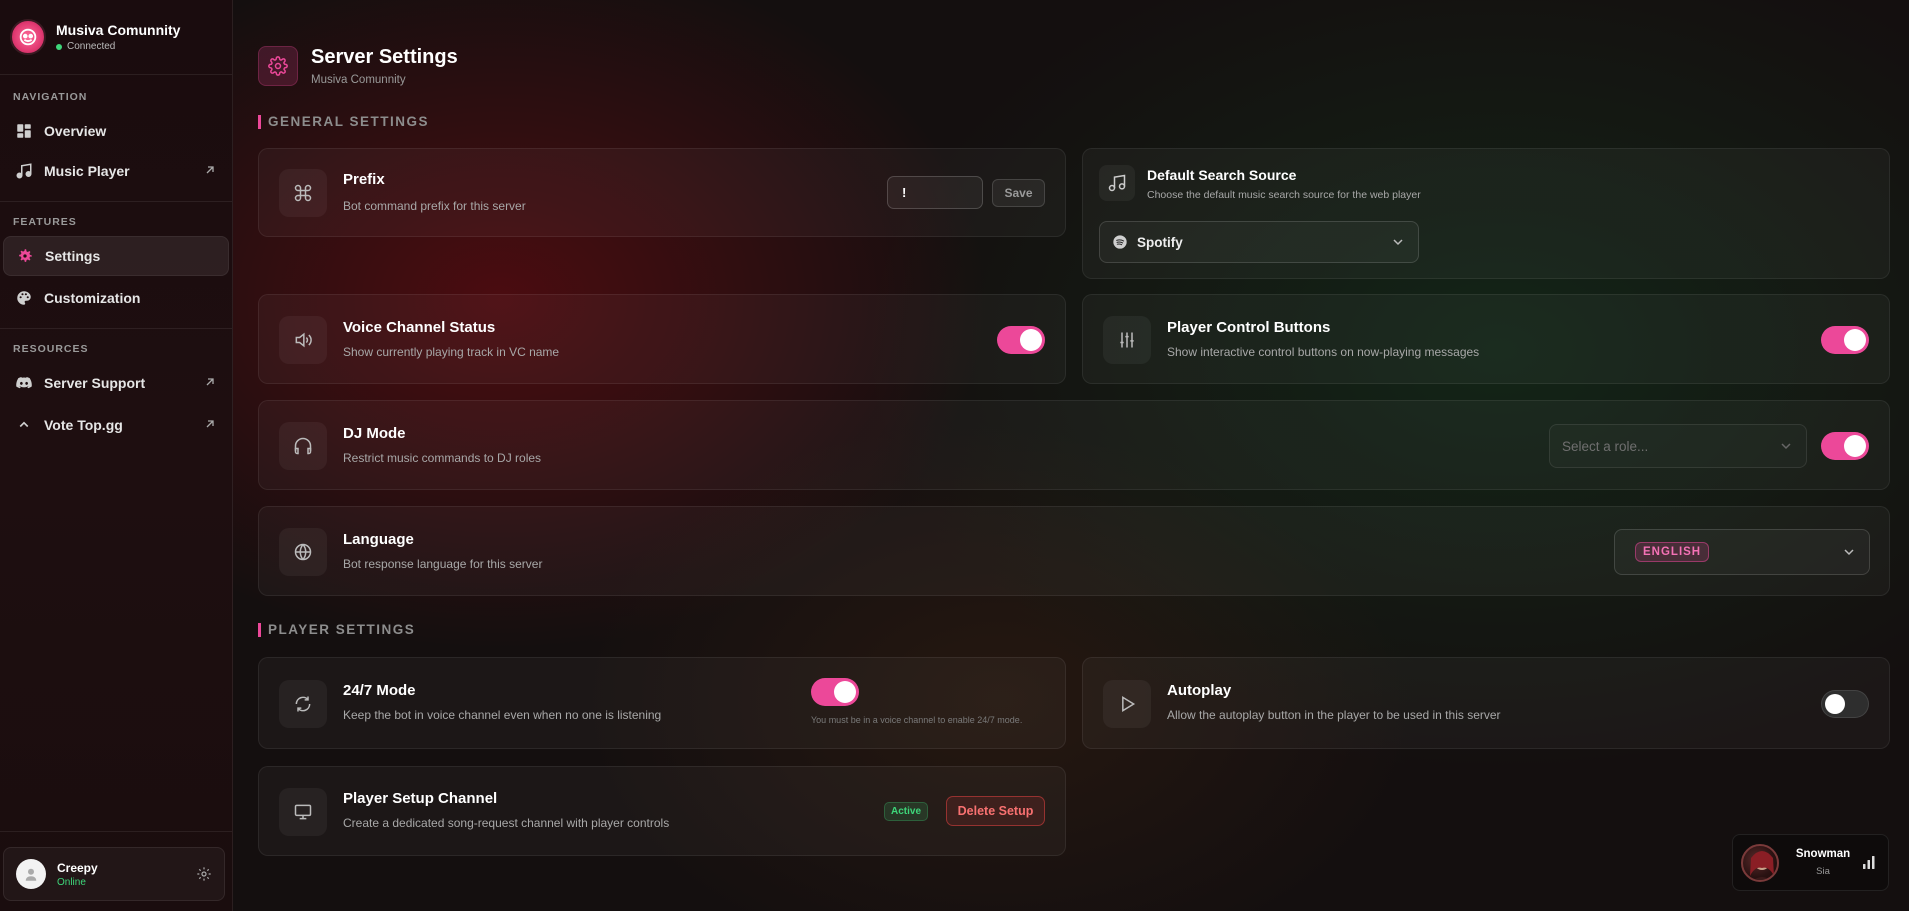 The width and height of the screenshot is (1909, 911). I want to click on mode247-title: 24/7 Mode, so click(379, 690).